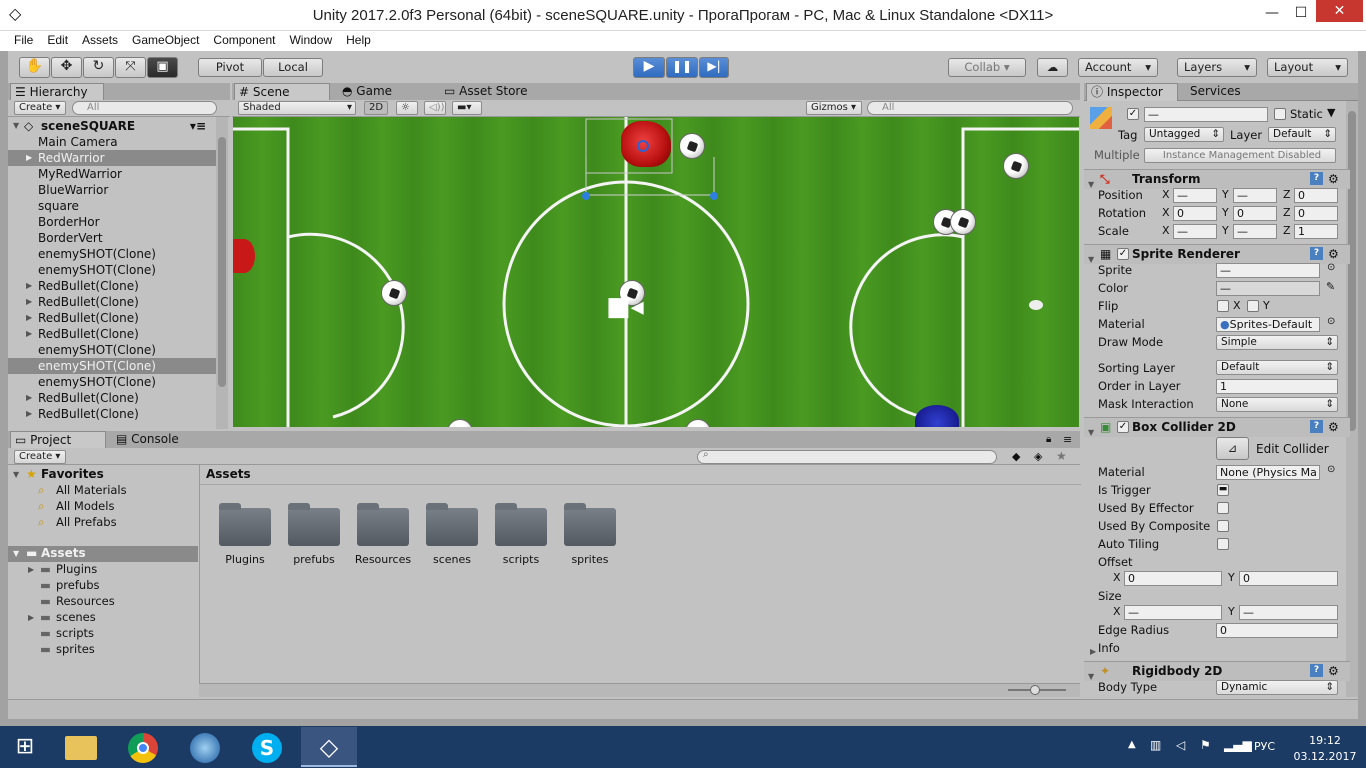  What do you see at coordinates (1325, 756) in the screenshot?
I see `clock-date: 03.12.2017` at bounding box center [1325, 756].